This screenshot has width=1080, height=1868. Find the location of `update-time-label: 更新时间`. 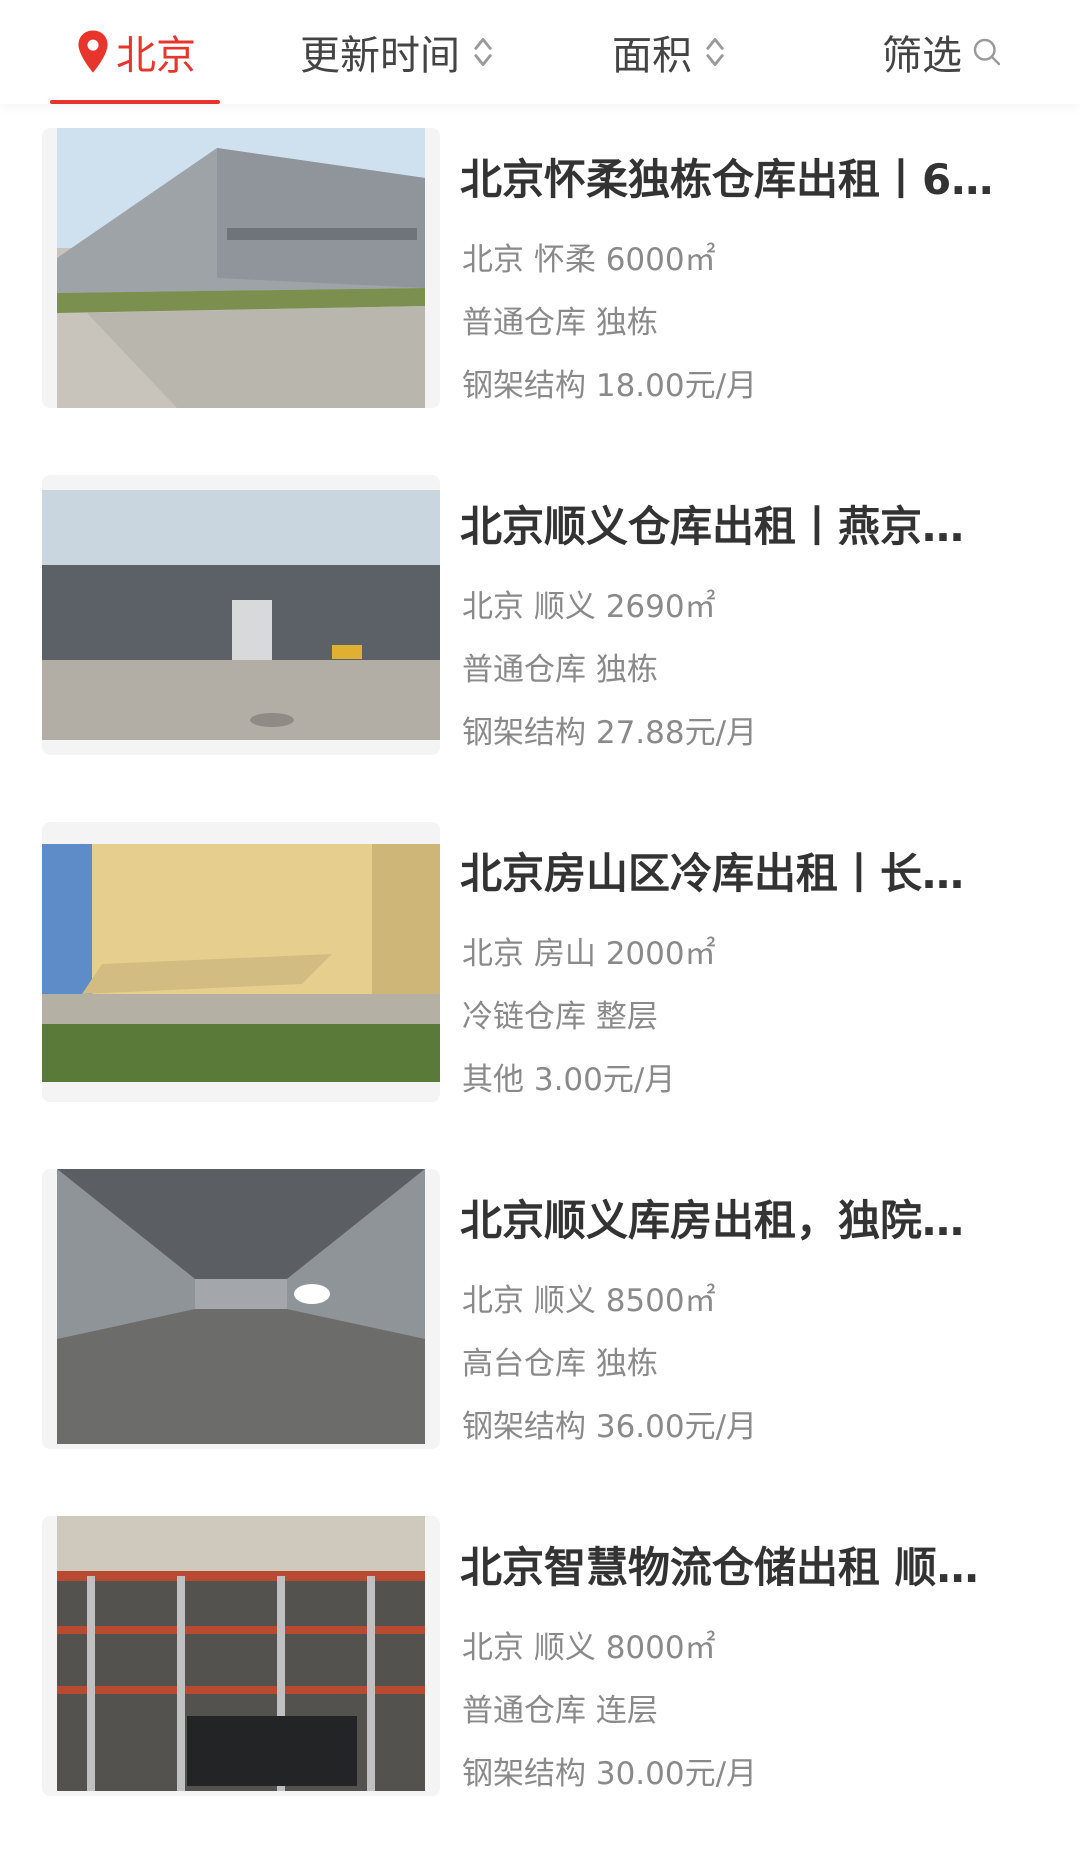

update-time-label: 更新时间 is located at coordinates (380, 56).